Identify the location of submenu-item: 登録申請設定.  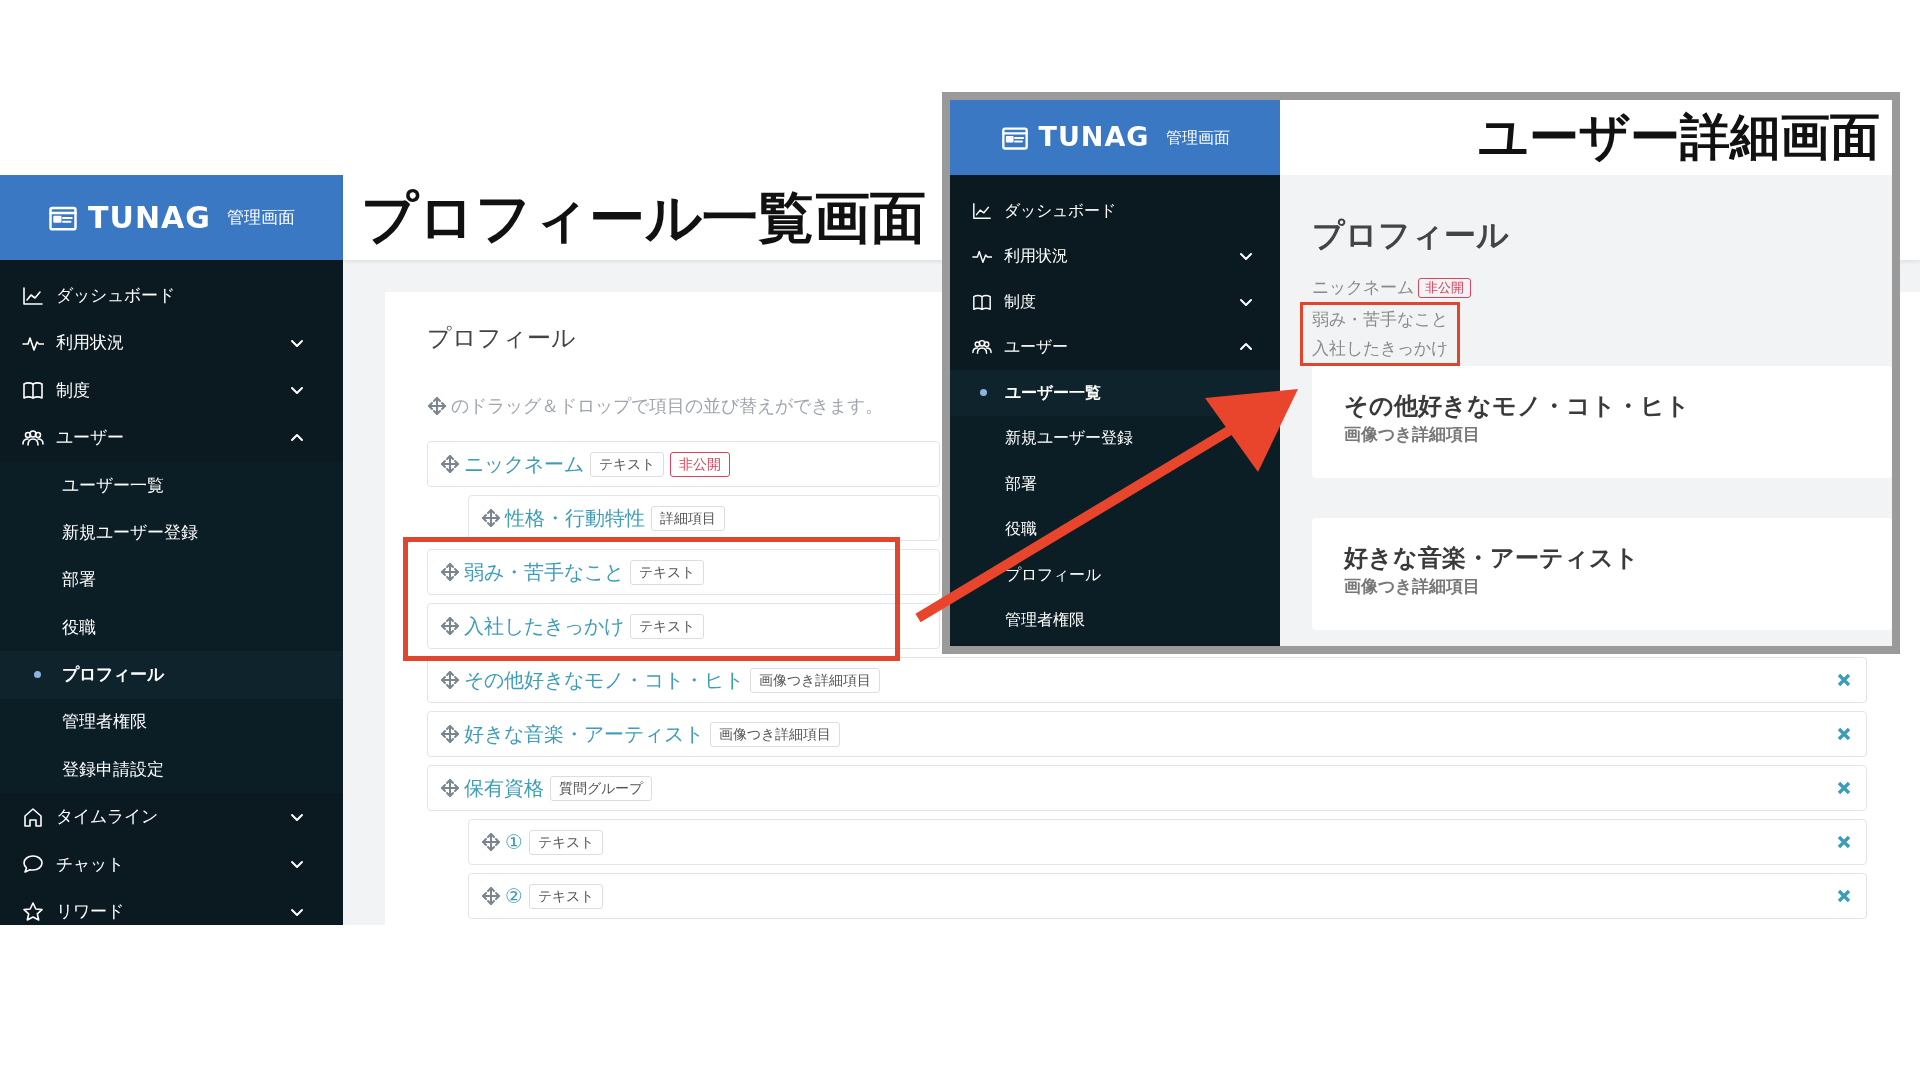
(113, 769).